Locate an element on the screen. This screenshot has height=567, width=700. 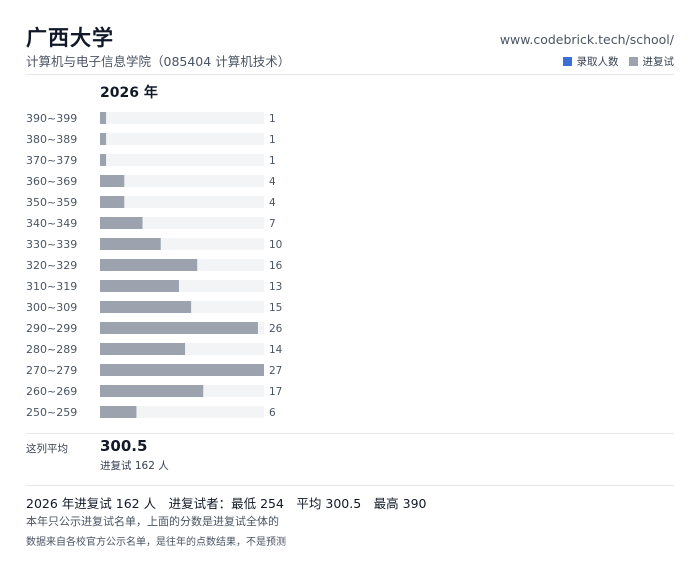
legend-item-retest: 进复试 is located at coordinates (651, 61).